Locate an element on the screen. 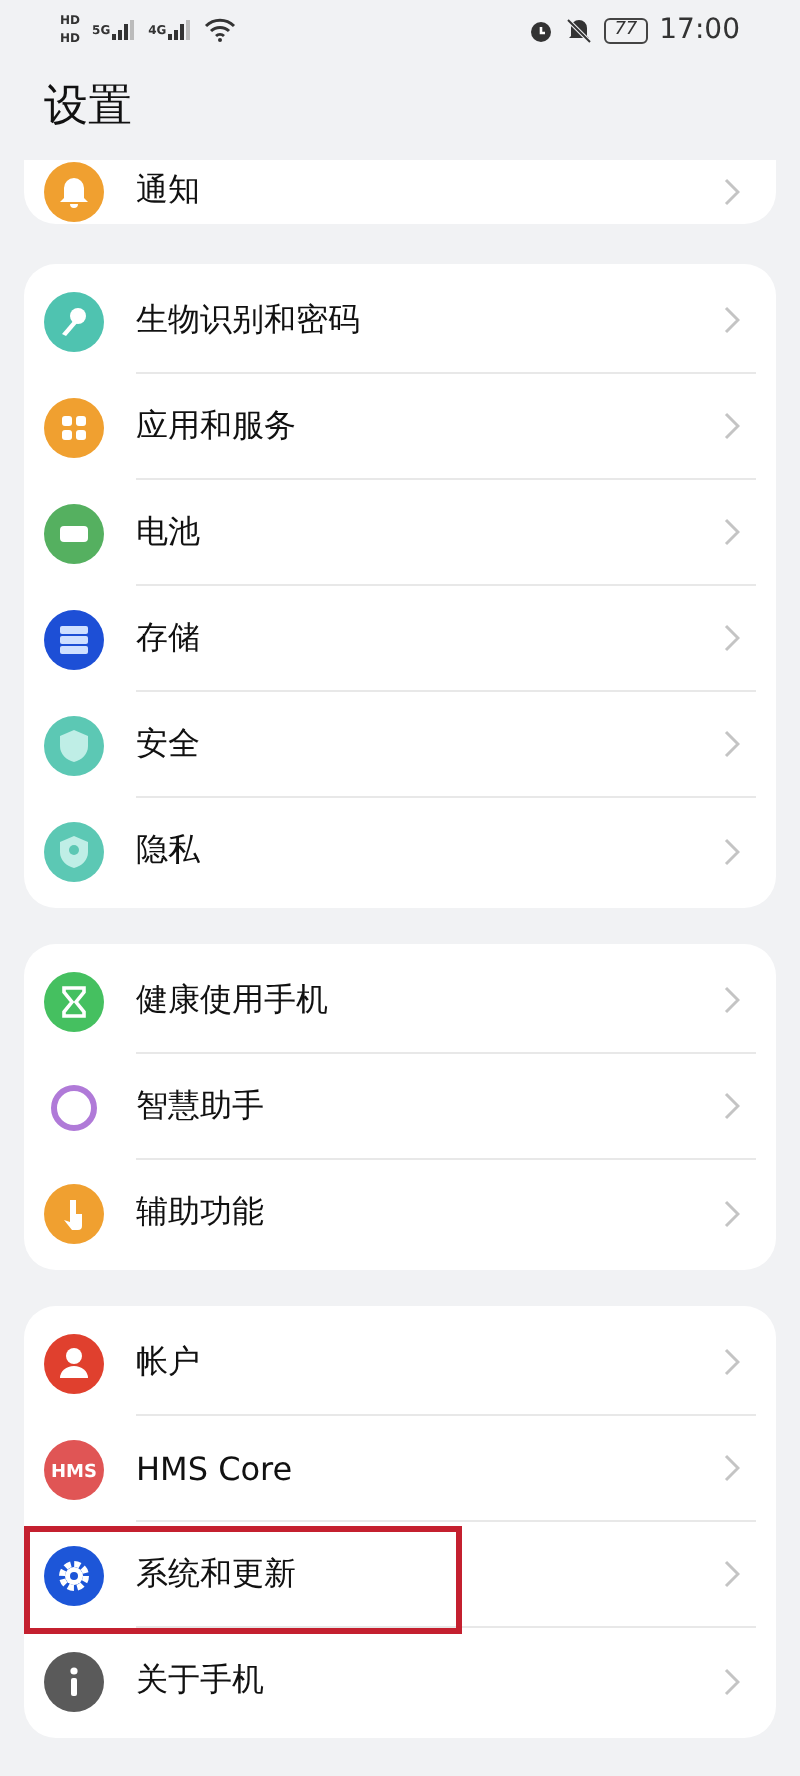 The image size is (800, 1776). settings-item: 隐私 is located at coordinates (400, 851).